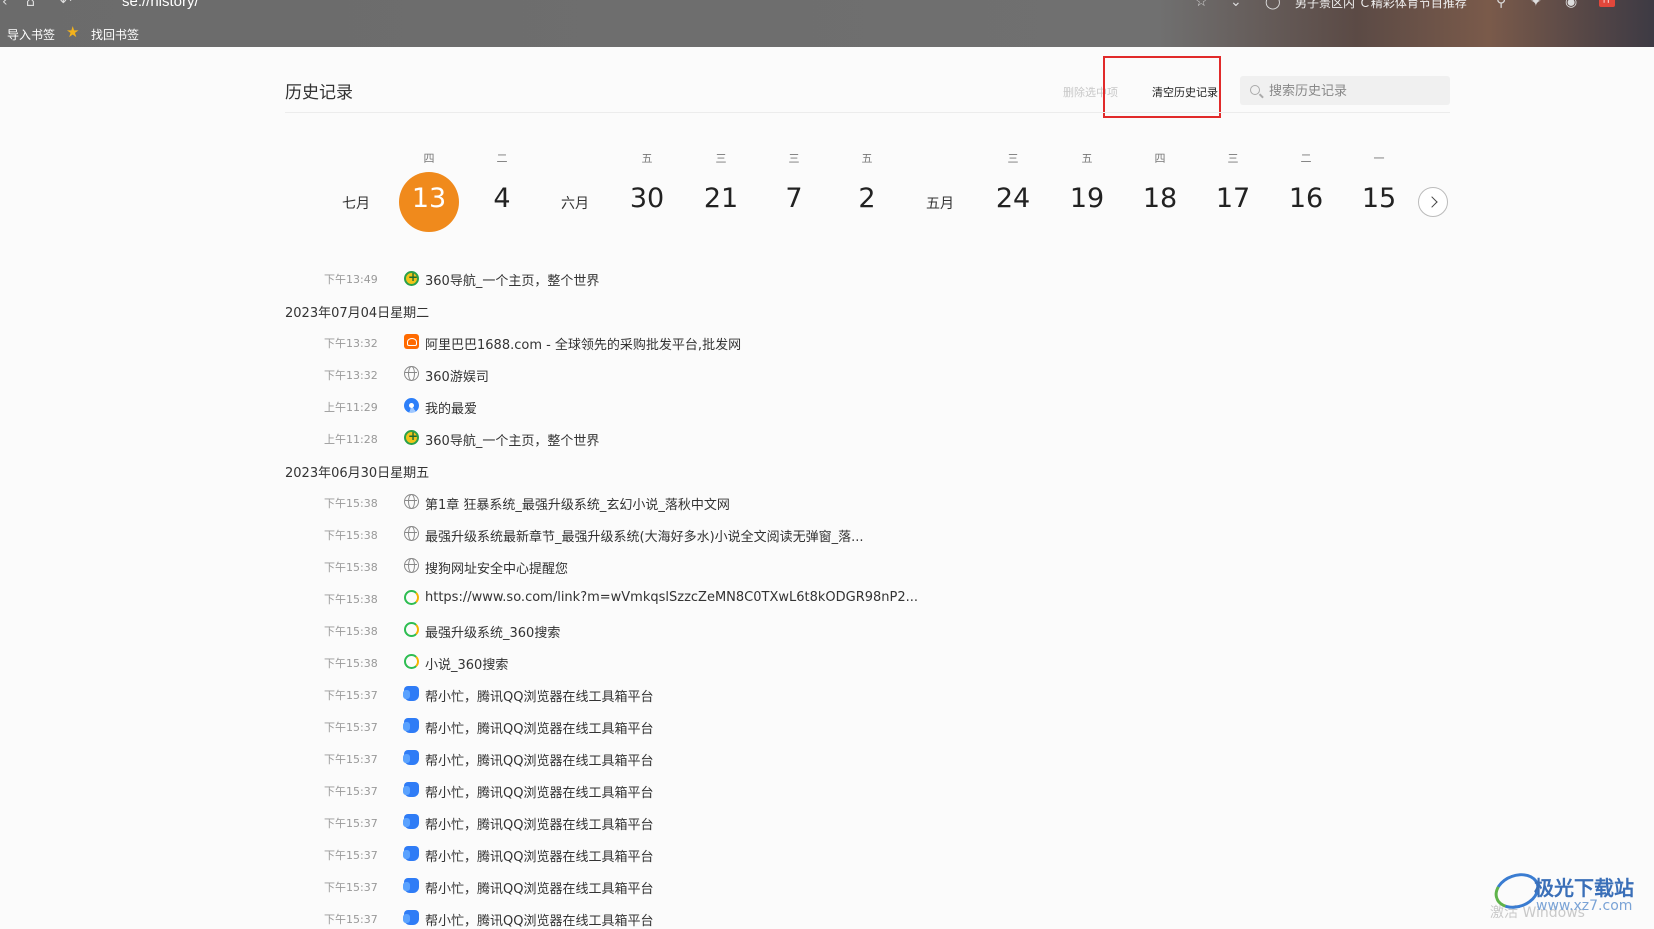 This screenshot has width=1654, height=929. I want to click on undo-icon: ↶, so click(66, 5).